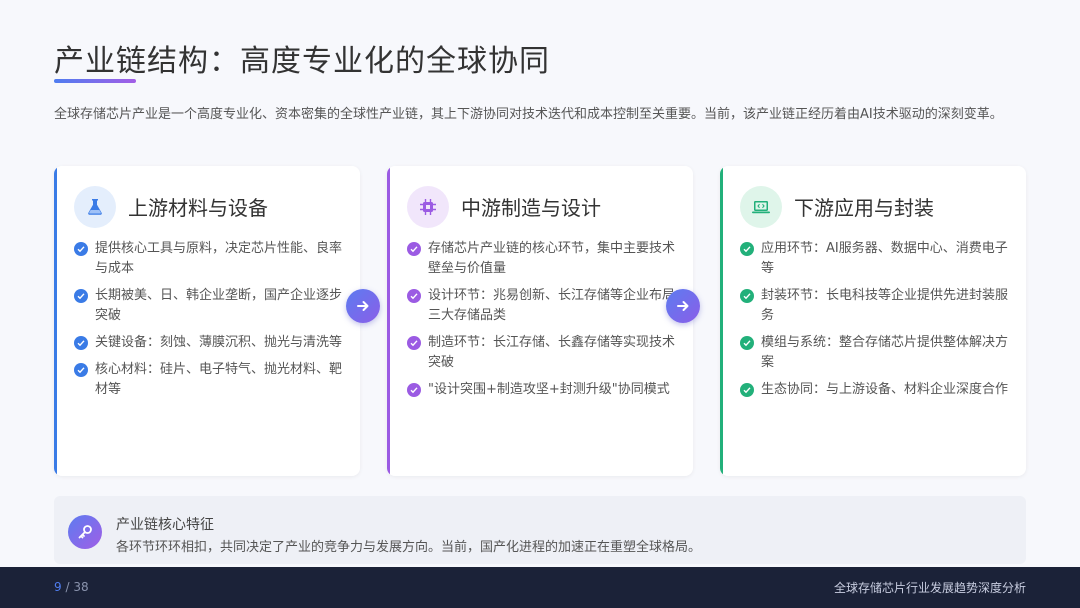 The height and width of the screenshot is (608, 1080). Describe the element at coordinates (531, 208) in the screenshot. I see `card-title: 中游制造与设计` at that location.